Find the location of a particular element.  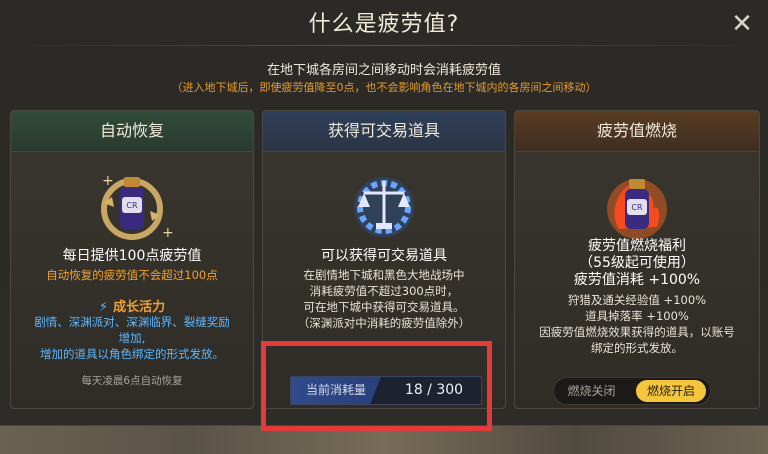

card-desc-3: 可在地下城中获得可交易道具。 is located at coordinates (384, 307).